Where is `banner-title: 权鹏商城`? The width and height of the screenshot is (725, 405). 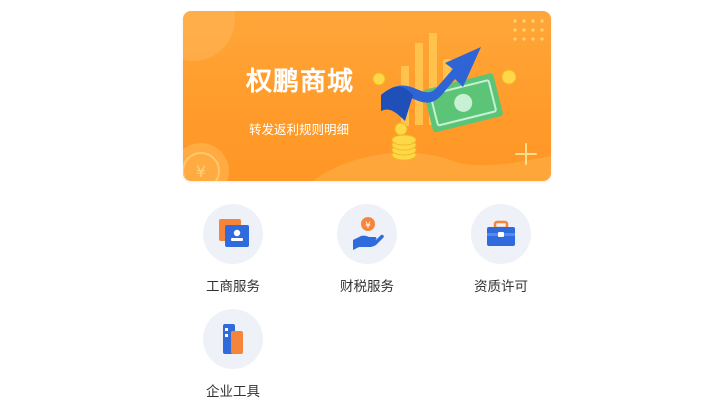 banner-title: 权鹏商城 is located at coordinates (299, 82).